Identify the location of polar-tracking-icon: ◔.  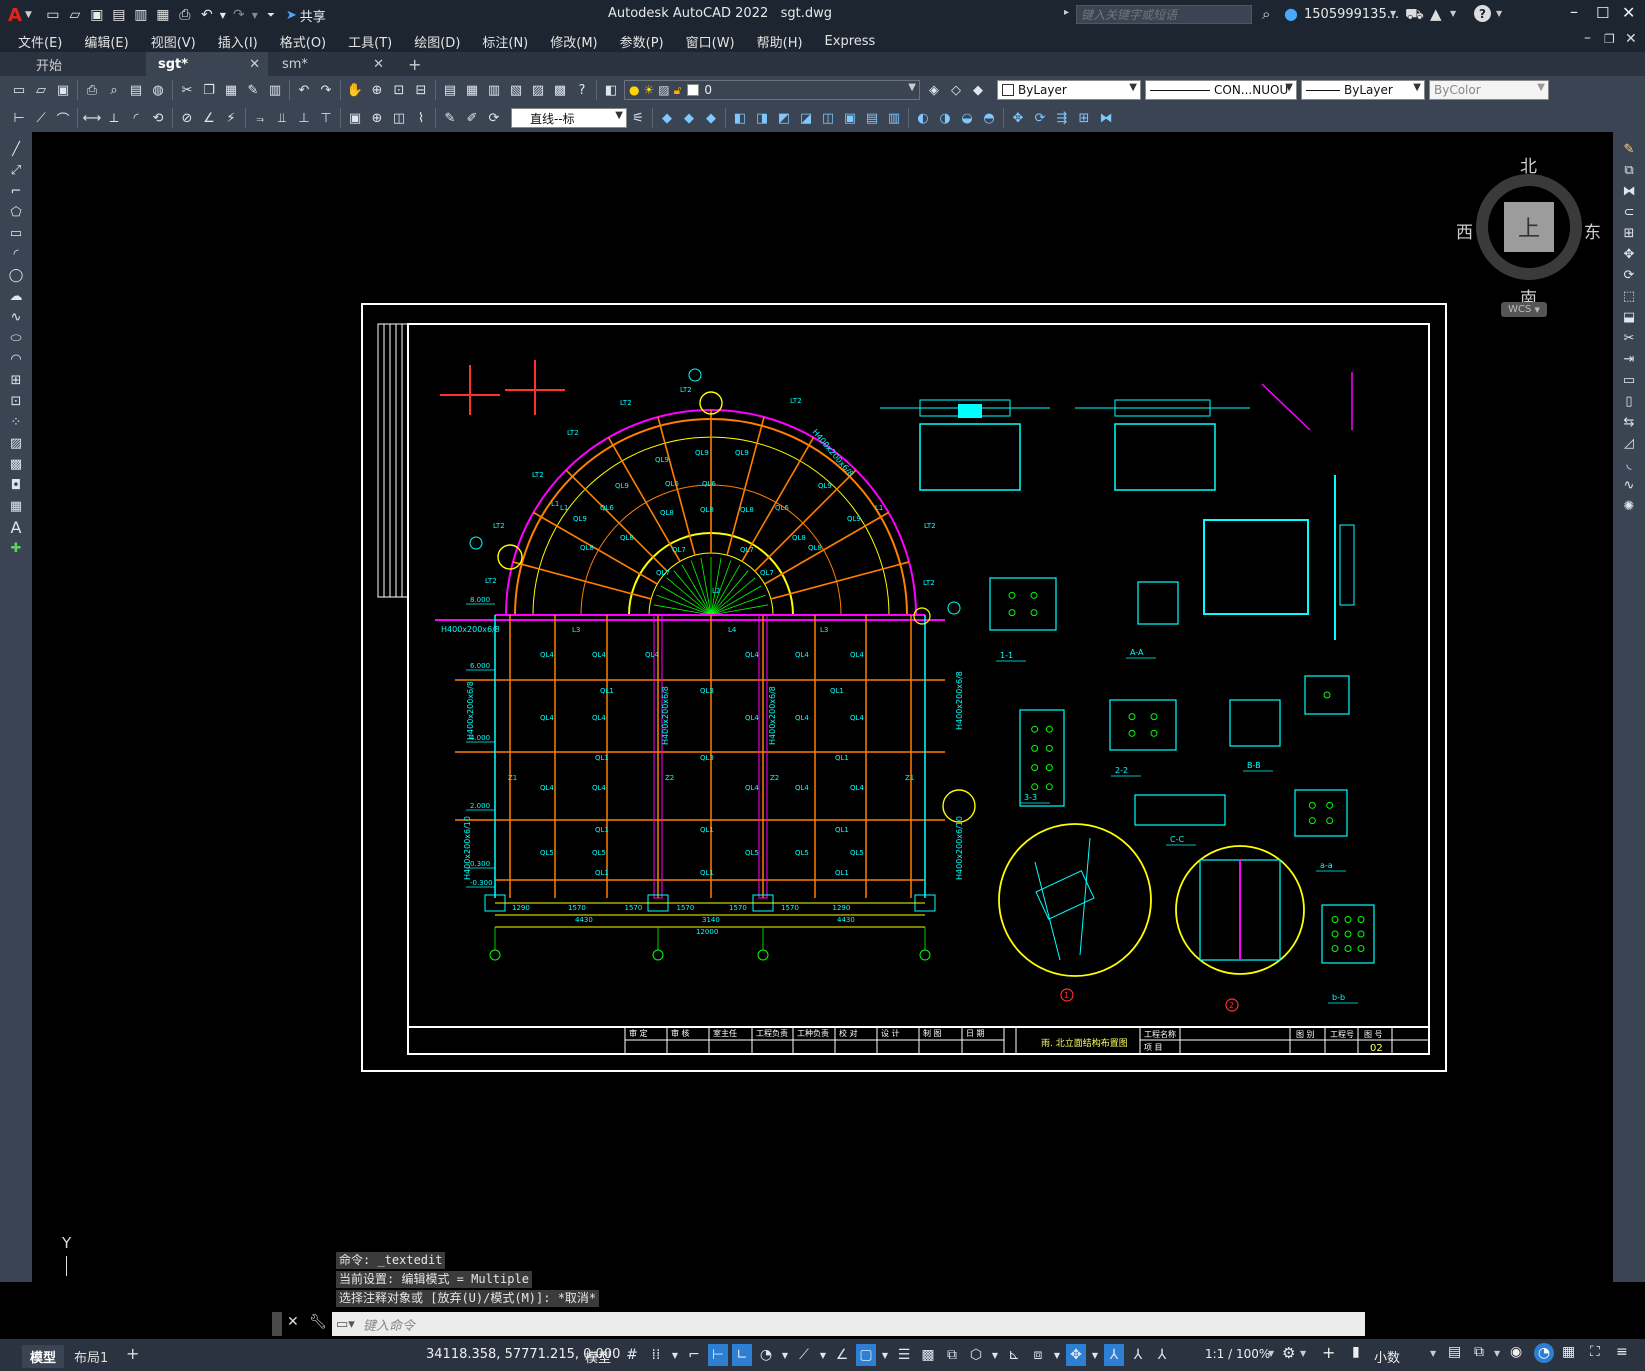
(766, 1355).